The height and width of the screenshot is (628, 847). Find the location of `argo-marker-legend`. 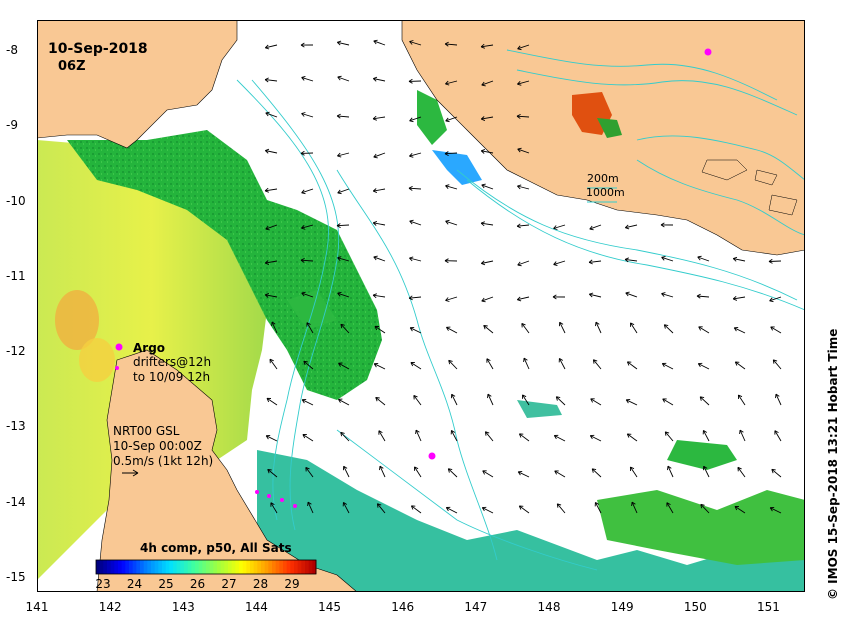

argo-marker-legend is located at coordinates (119, 347).